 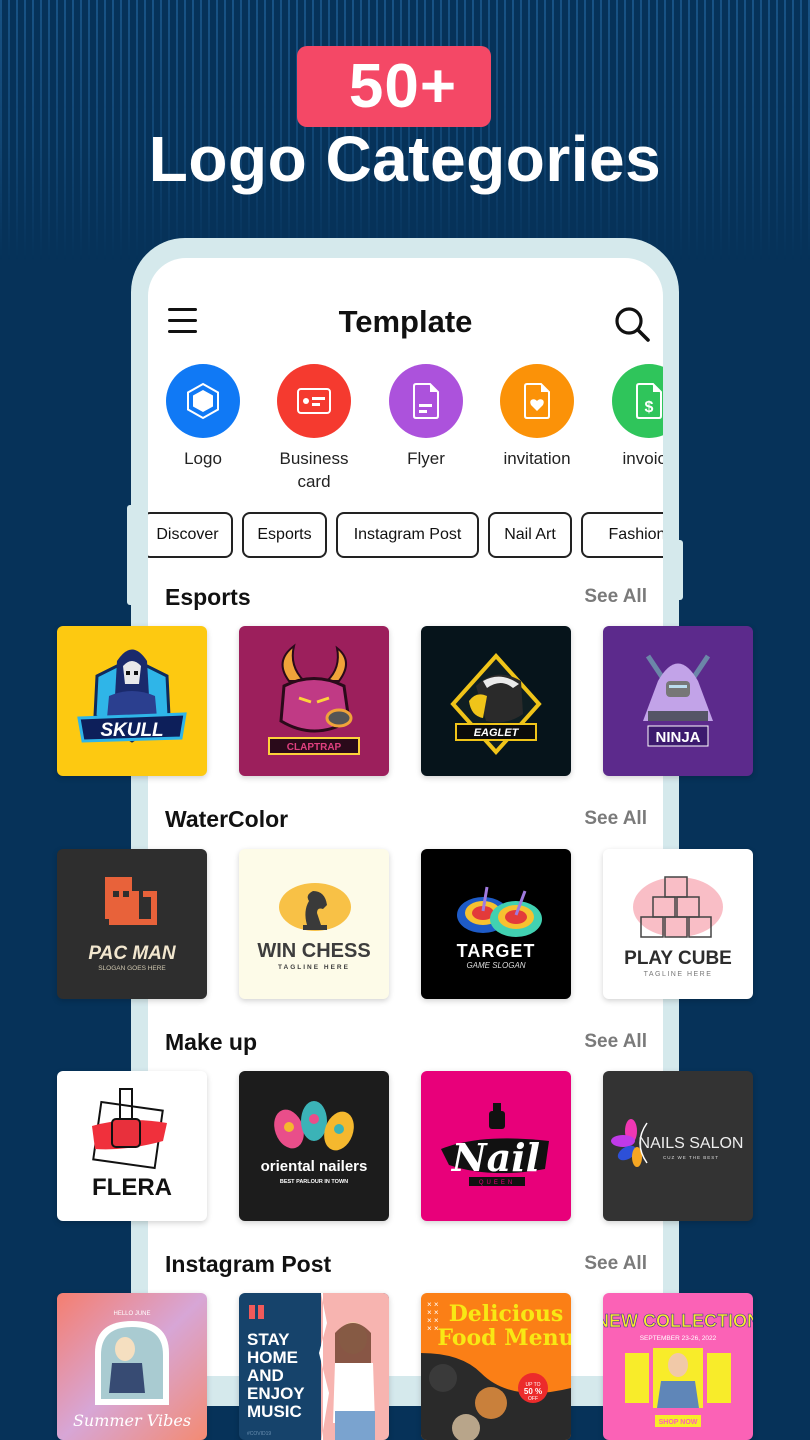 I want to click on tile-title-line: MUSIC, so click(x=274, y=1411).